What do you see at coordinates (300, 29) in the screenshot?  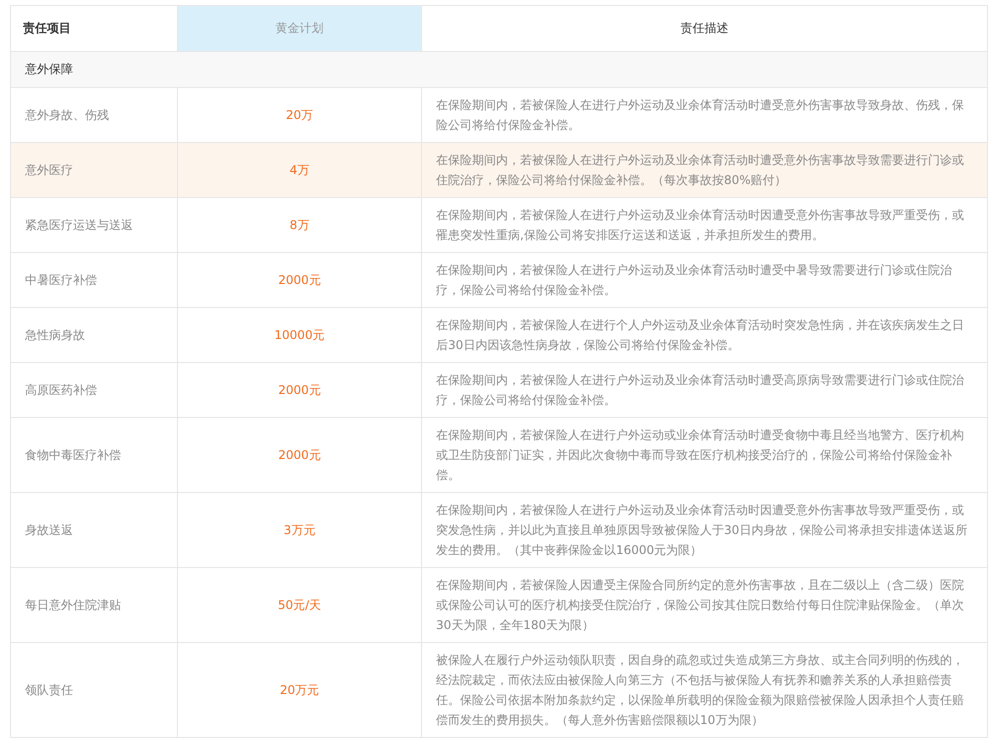 I see `column-header: 黄金计划` at bounding box center [300, 29].